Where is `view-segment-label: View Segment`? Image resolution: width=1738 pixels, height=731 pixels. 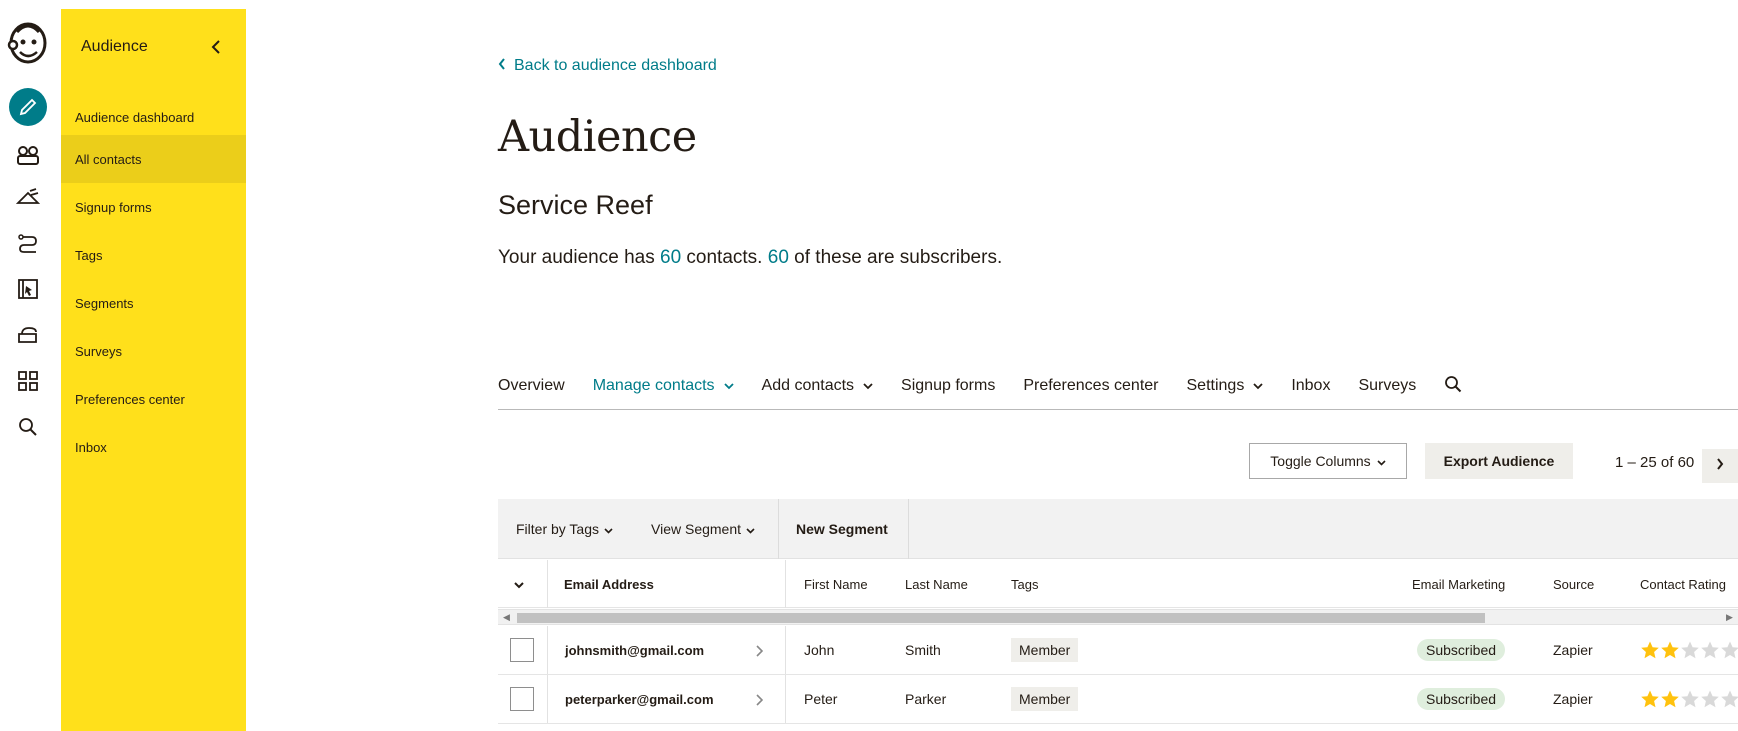
view-segment-label: View Segment is located at coordinates (696, 529).